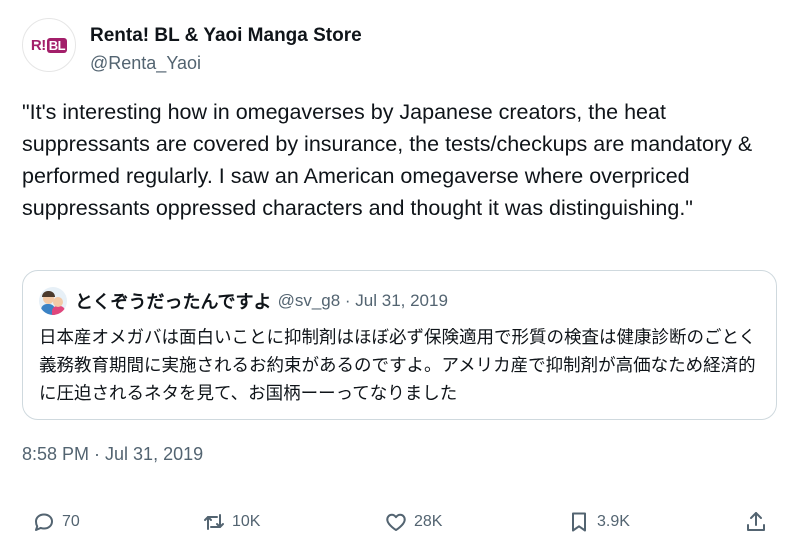  I want to click on author-avatar: R! BL, so click(49, 45).